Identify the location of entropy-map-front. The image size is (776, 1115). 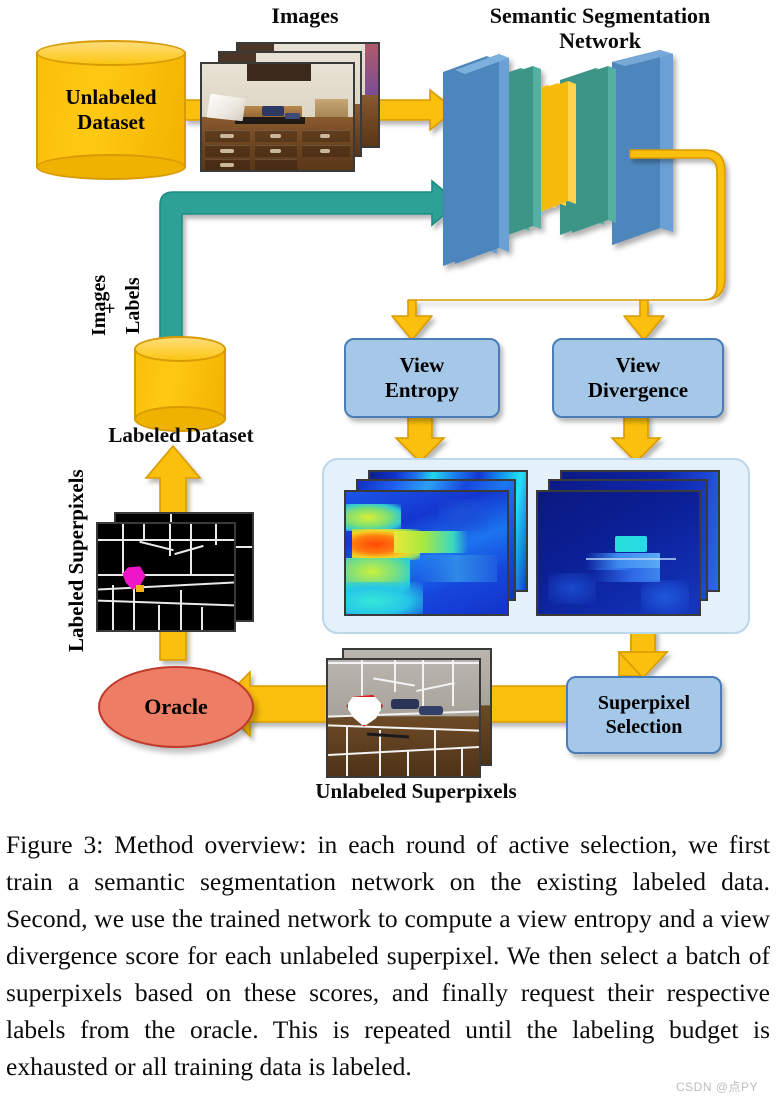
(426, 553).